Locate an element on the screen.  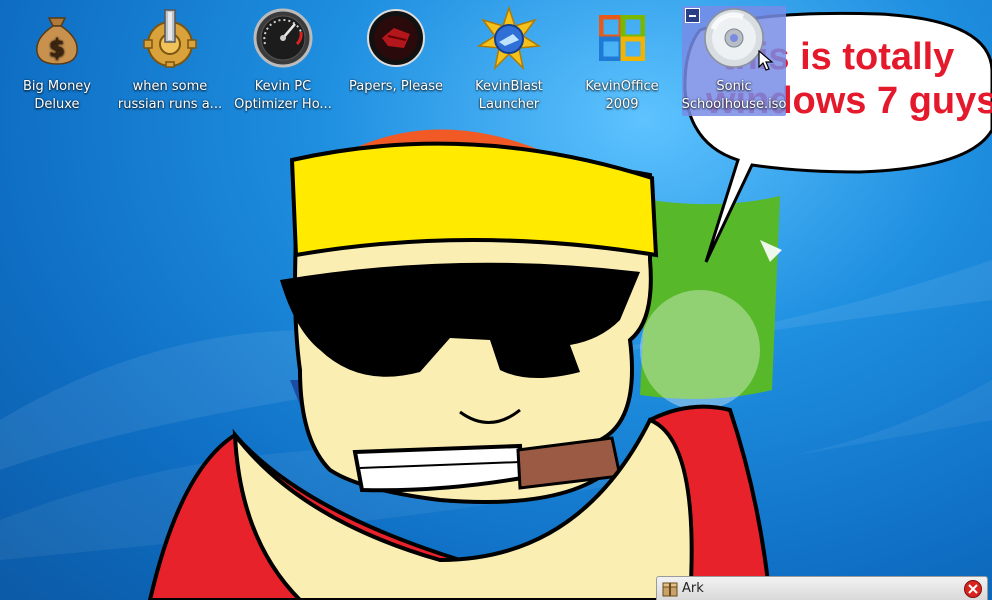
papers-please-icon is located at coordinates (396, 38).